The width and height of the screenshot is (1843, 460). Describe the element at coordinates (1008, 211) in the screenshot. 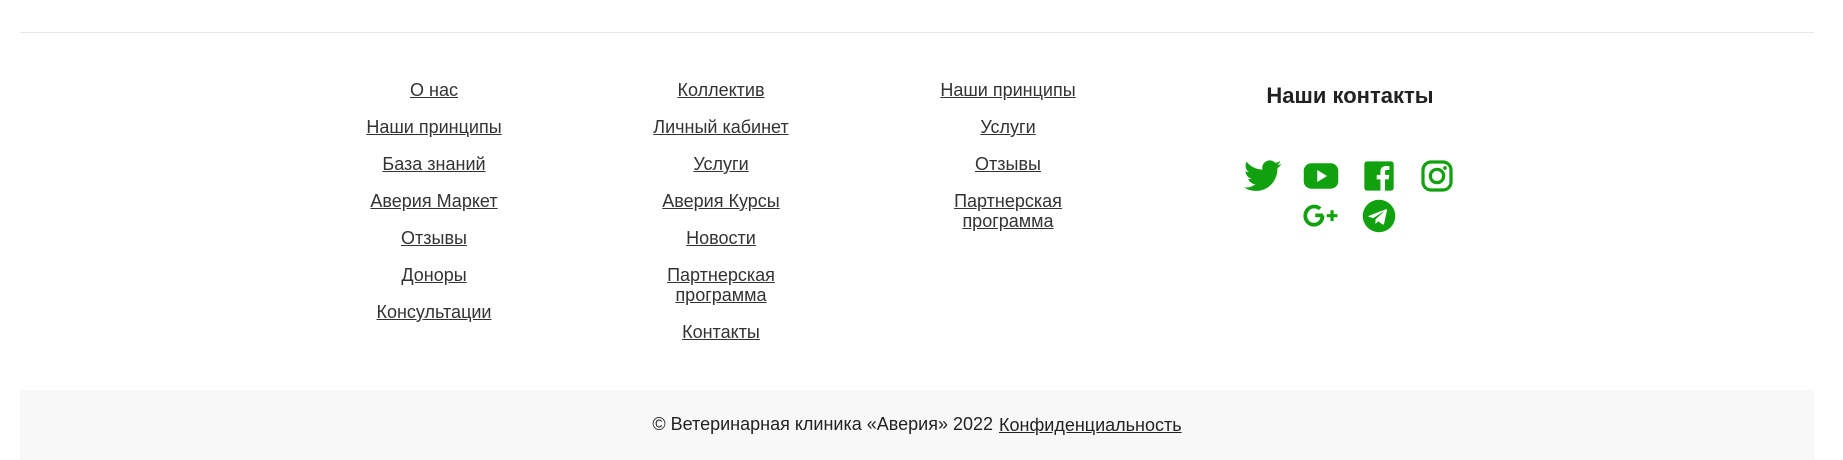

I see `footer-link-partner-program-2: Партнерская программа` at that location.